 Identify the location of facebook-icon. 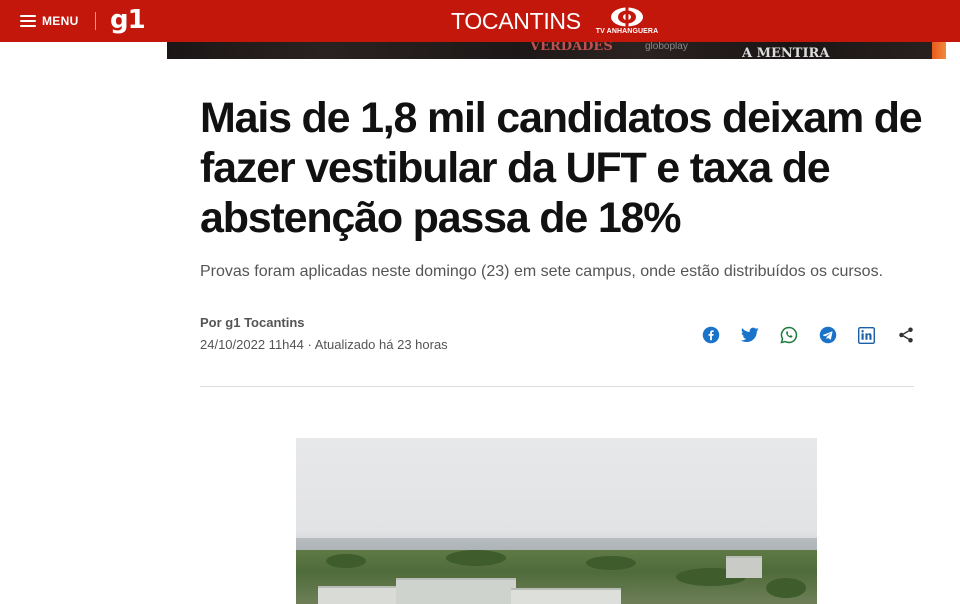
(711, 335).